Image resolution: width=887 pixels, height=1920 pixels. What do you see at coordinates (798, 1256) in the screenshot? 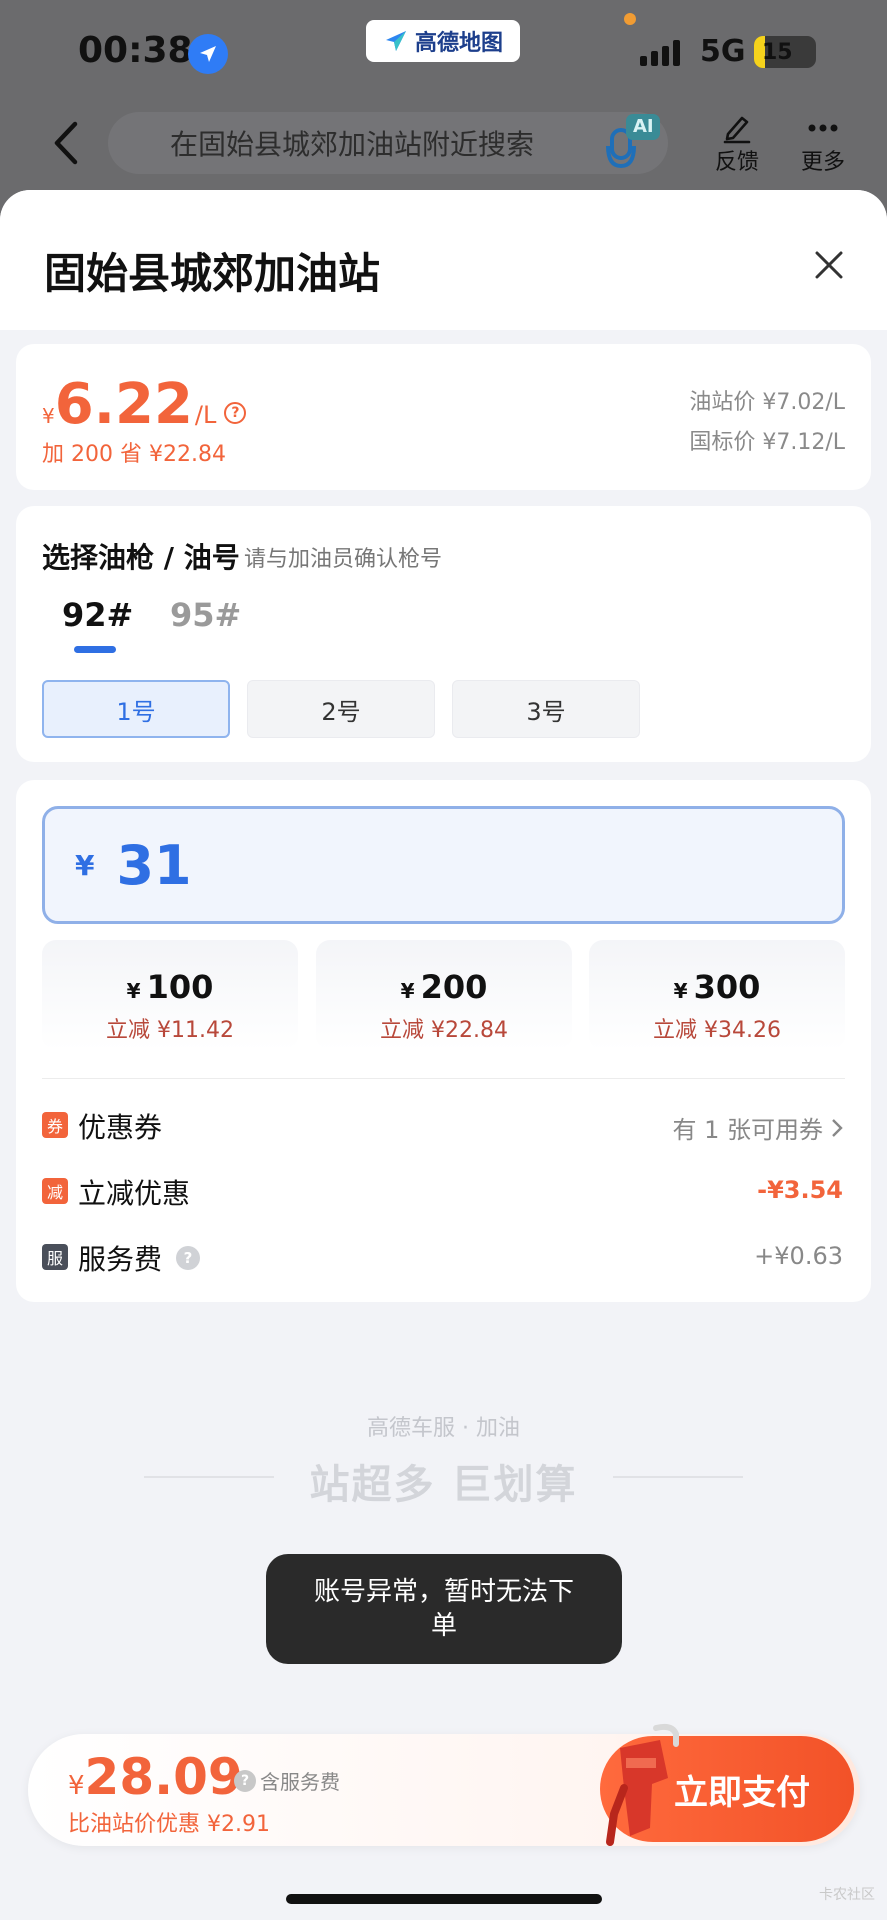
I see `service-fee-value: +¥0.63` at bounding box center [798, 1256].